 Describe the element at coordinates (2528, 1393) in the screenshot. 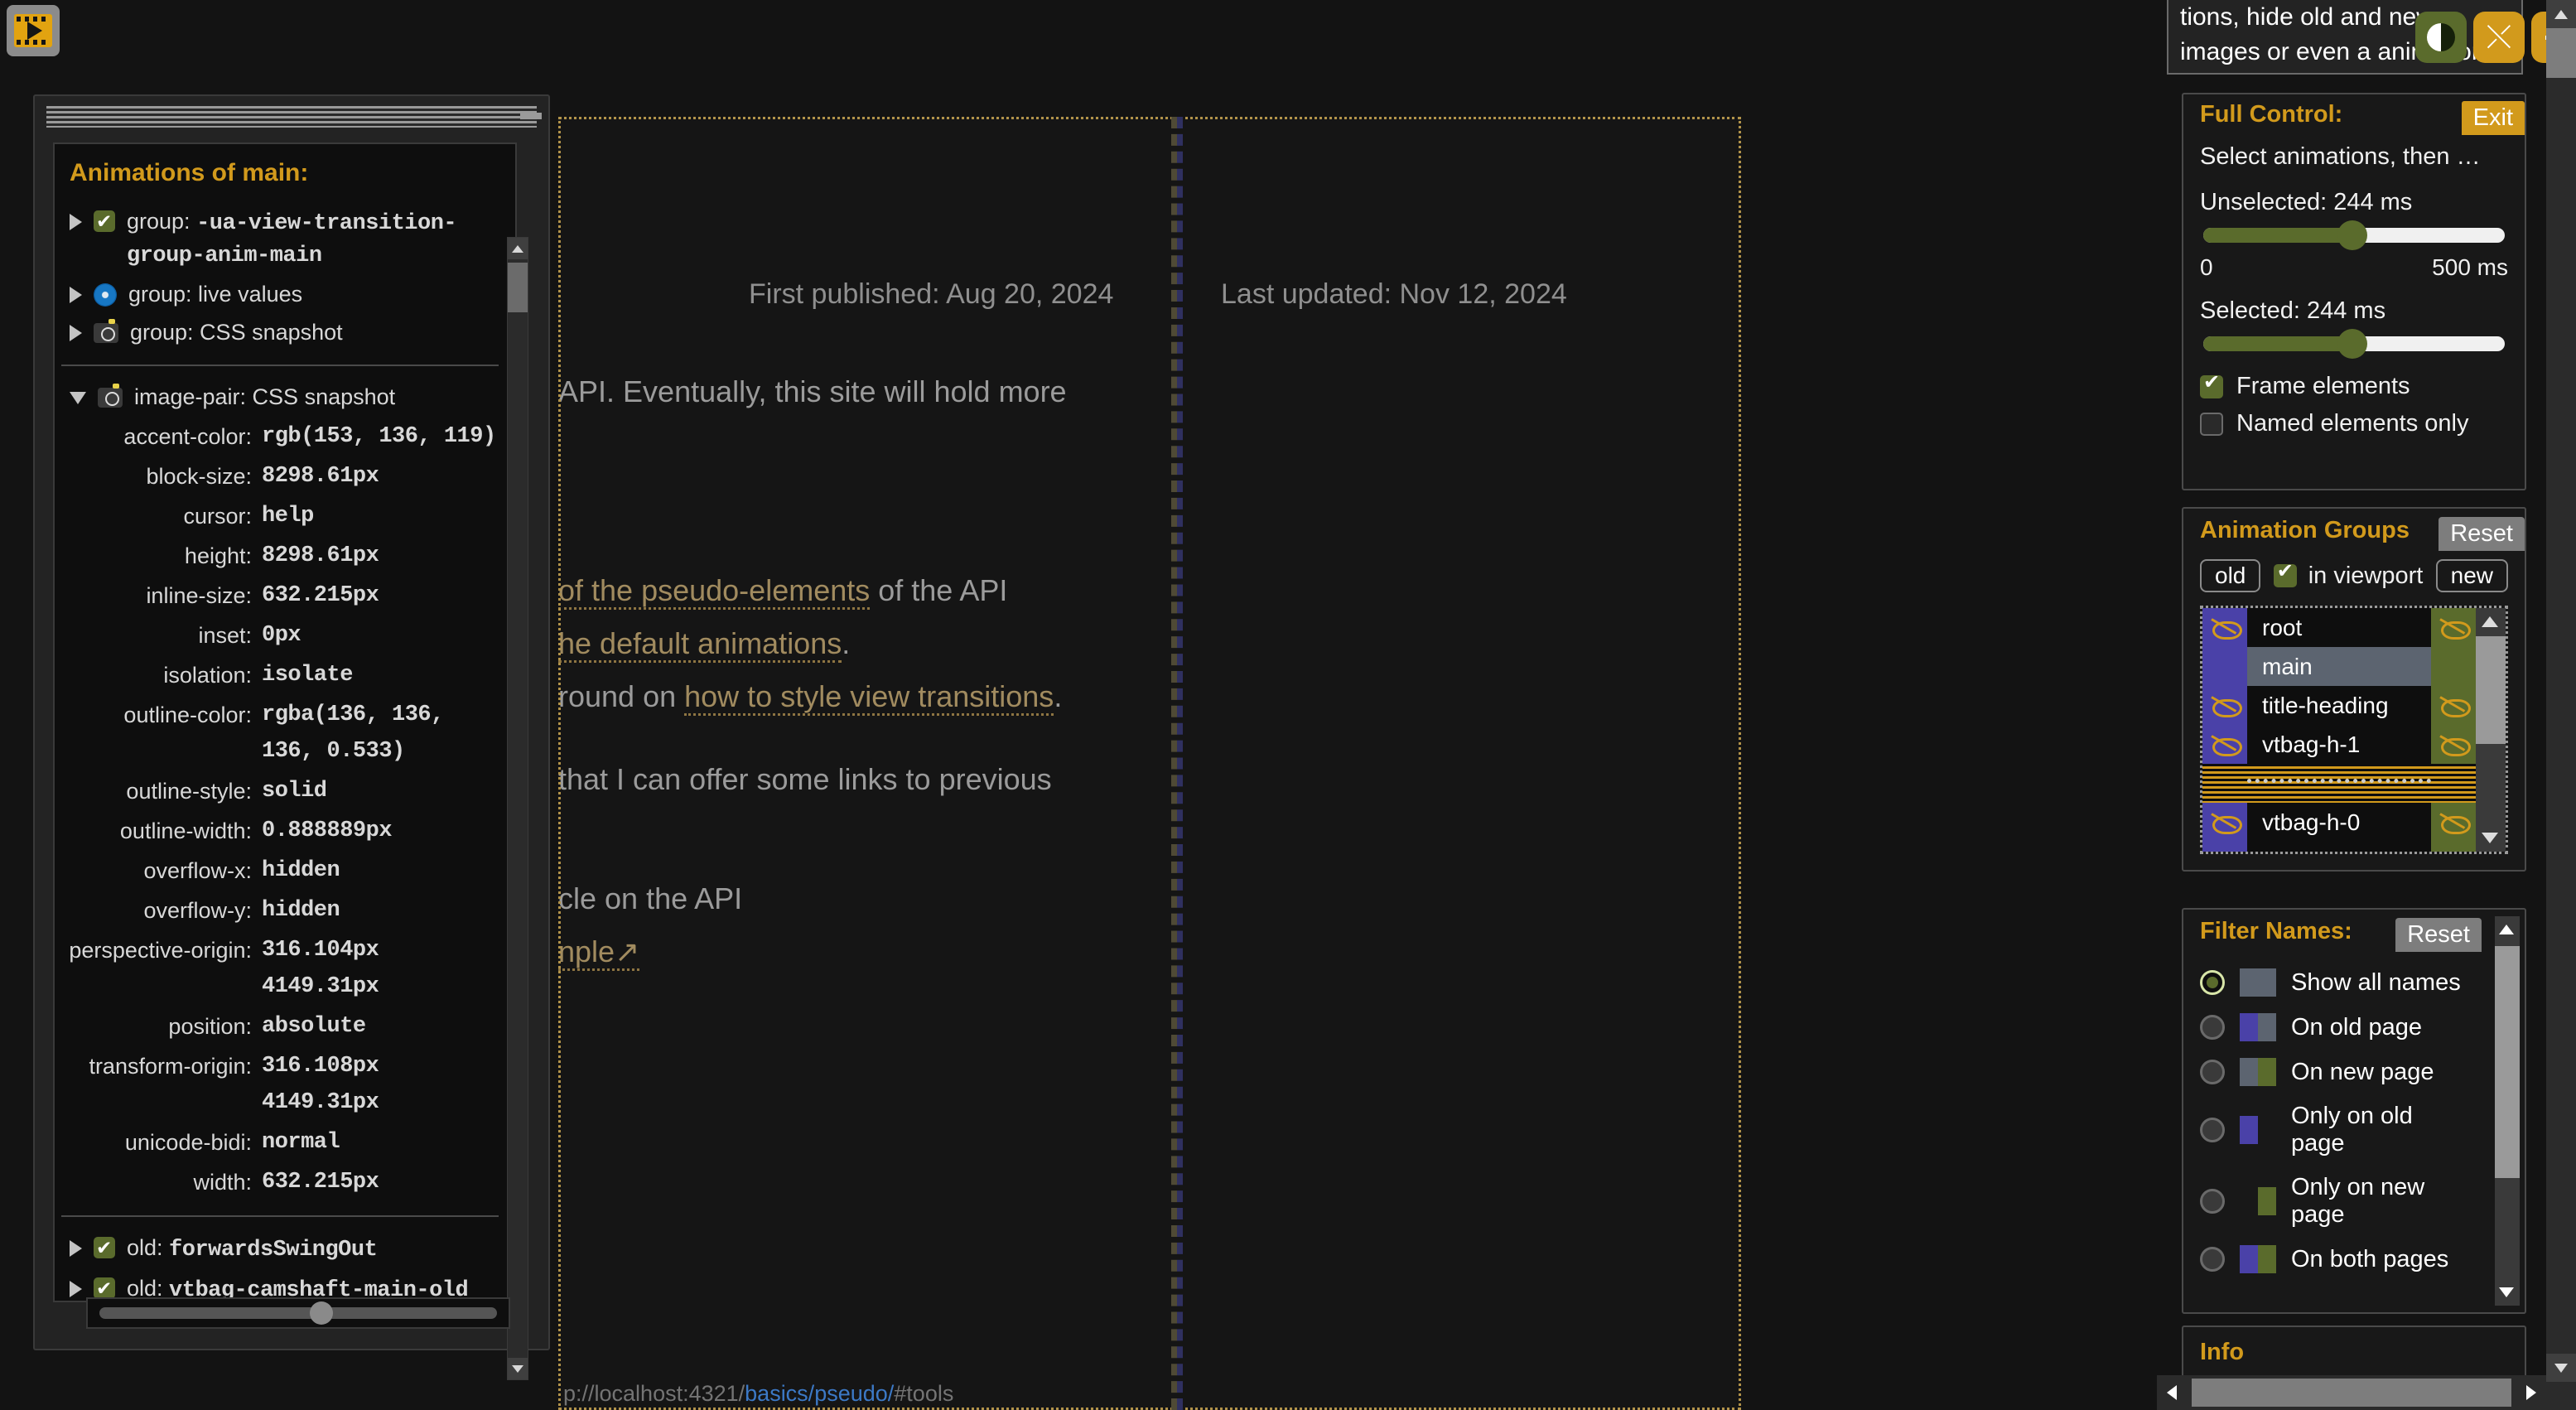

I see `hscroll-right-arrow` at that location.